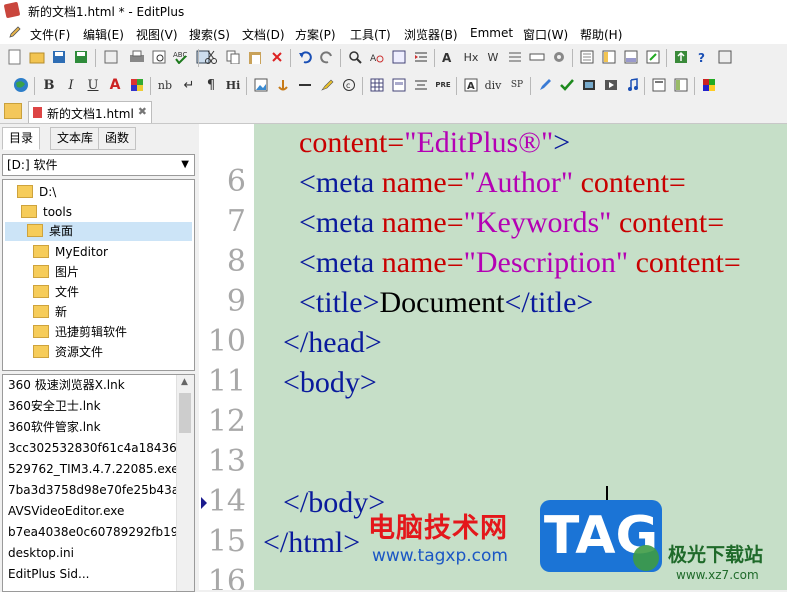  I want to click on tree-item: 资源文件, so click(68, 352).